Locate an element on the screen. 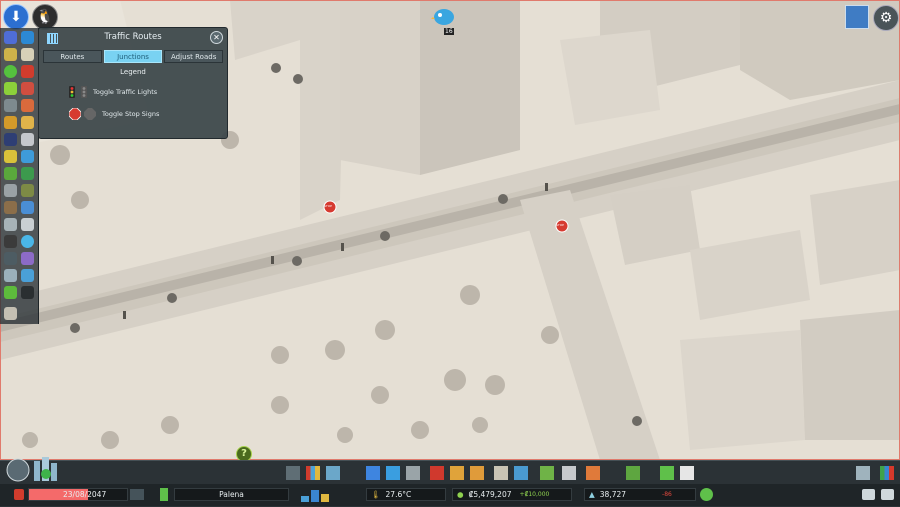 The width and height of the screenshot is (900, 507). chirper-bird-icon: 16 is located at coordinates (444, 20).